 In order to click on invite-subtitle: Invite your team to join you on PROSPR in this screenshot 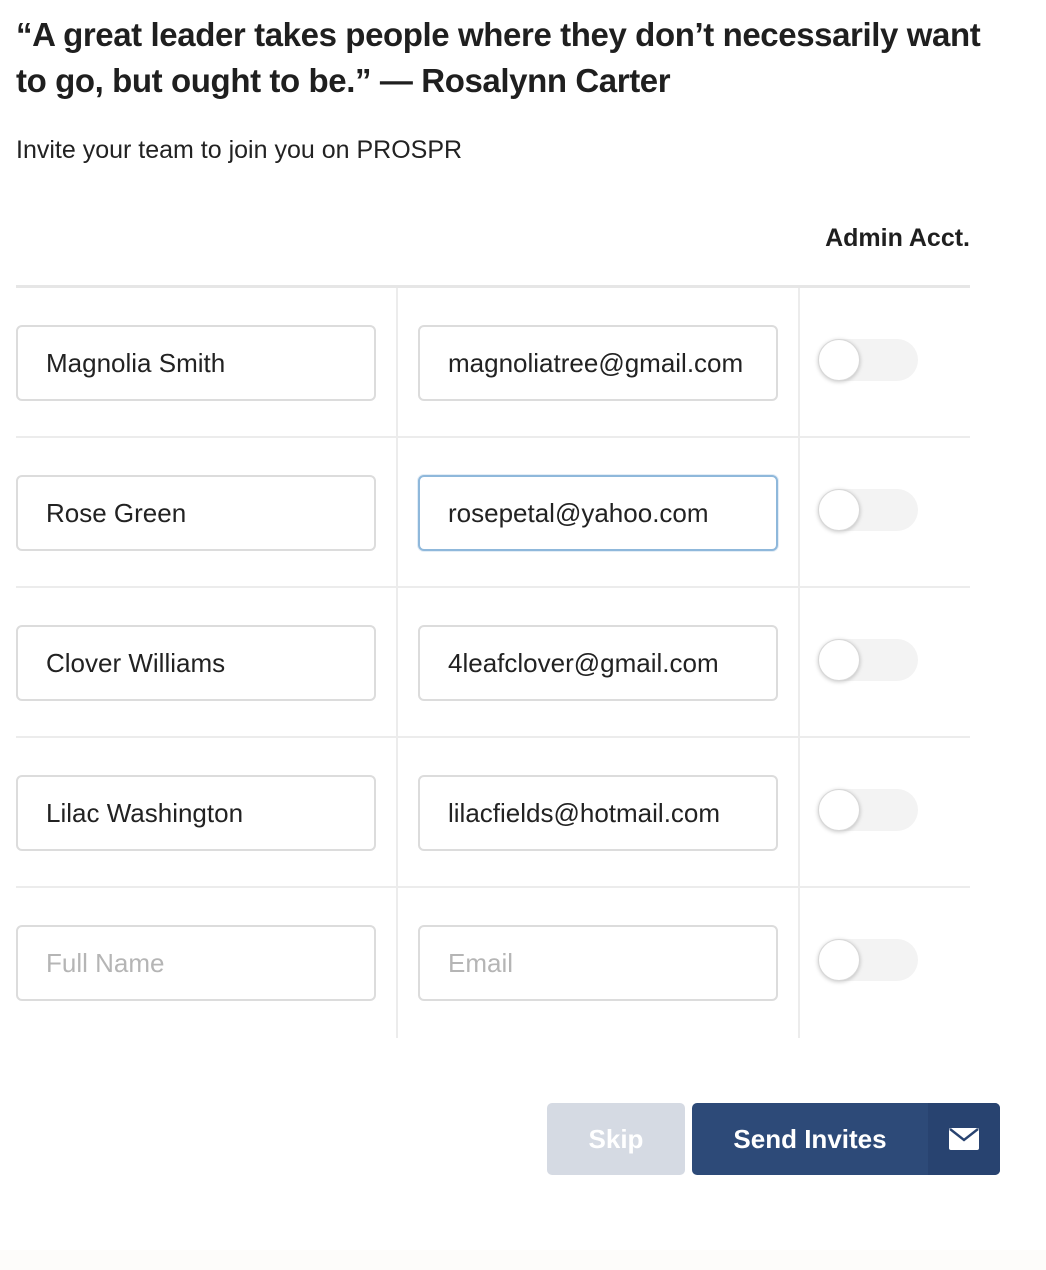, I will do `click(239, 150)`.